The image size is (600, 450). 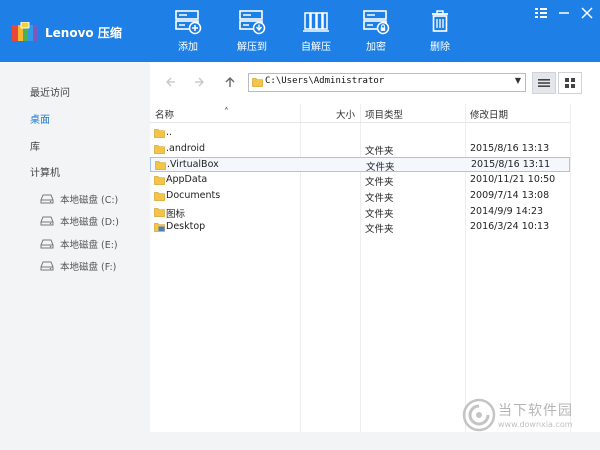 I want to click on encrypt-button: 加密, so click(x=376, y=31).